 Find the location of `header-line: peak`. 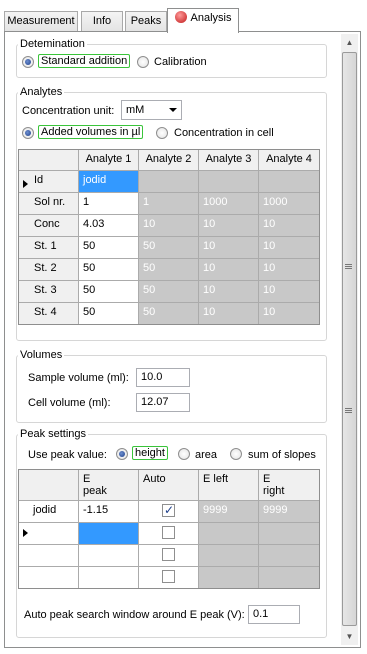

header-line: peak is located at coordinates (95, 491).